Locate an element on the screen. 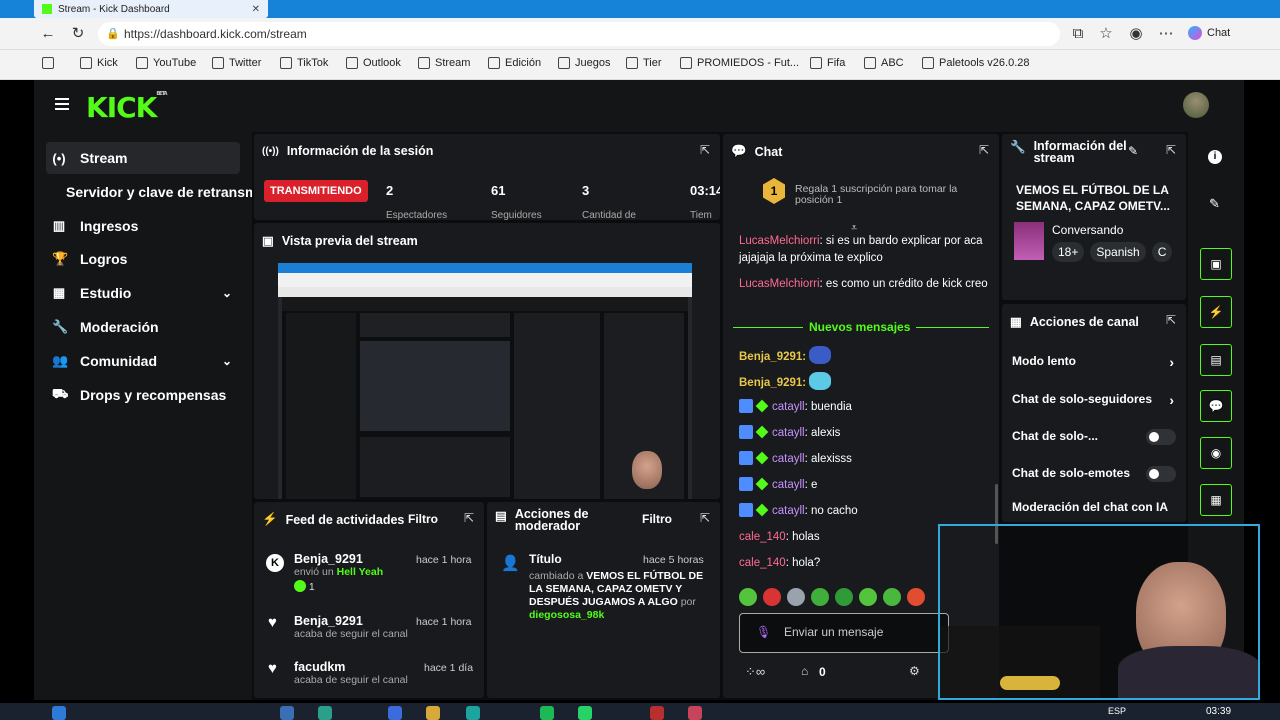 This screenshot has height=720, width=1280. stream-preview-video is located at coordinates (485, 381).